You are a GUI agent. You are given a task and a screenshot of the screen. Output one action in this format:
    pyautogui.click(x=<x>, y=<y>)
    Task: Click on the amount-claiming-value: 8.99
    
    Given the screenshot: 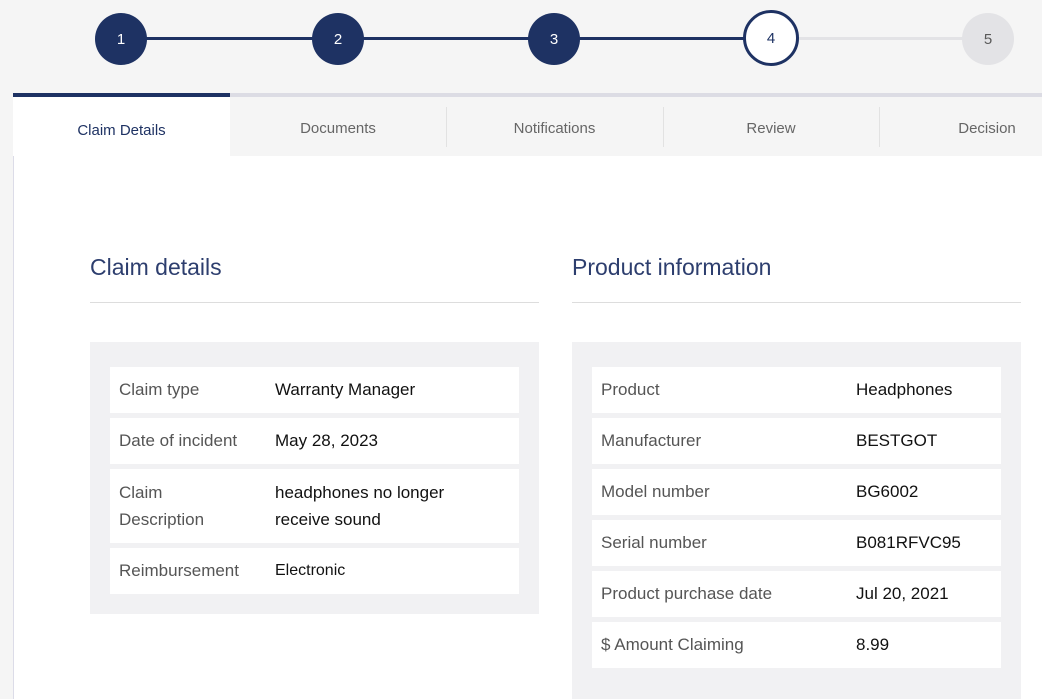 What is the action you would take?
    pyautogui.click(x=873, y=644)
    